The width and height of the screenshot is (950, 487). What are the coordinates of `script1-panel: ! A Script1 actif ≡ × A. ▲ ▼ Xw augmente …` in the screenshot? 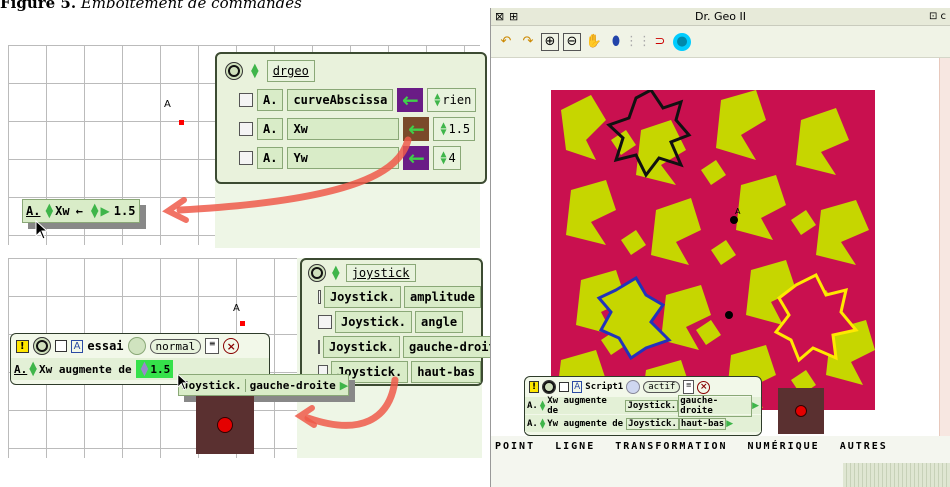 It's located at (643, 406).